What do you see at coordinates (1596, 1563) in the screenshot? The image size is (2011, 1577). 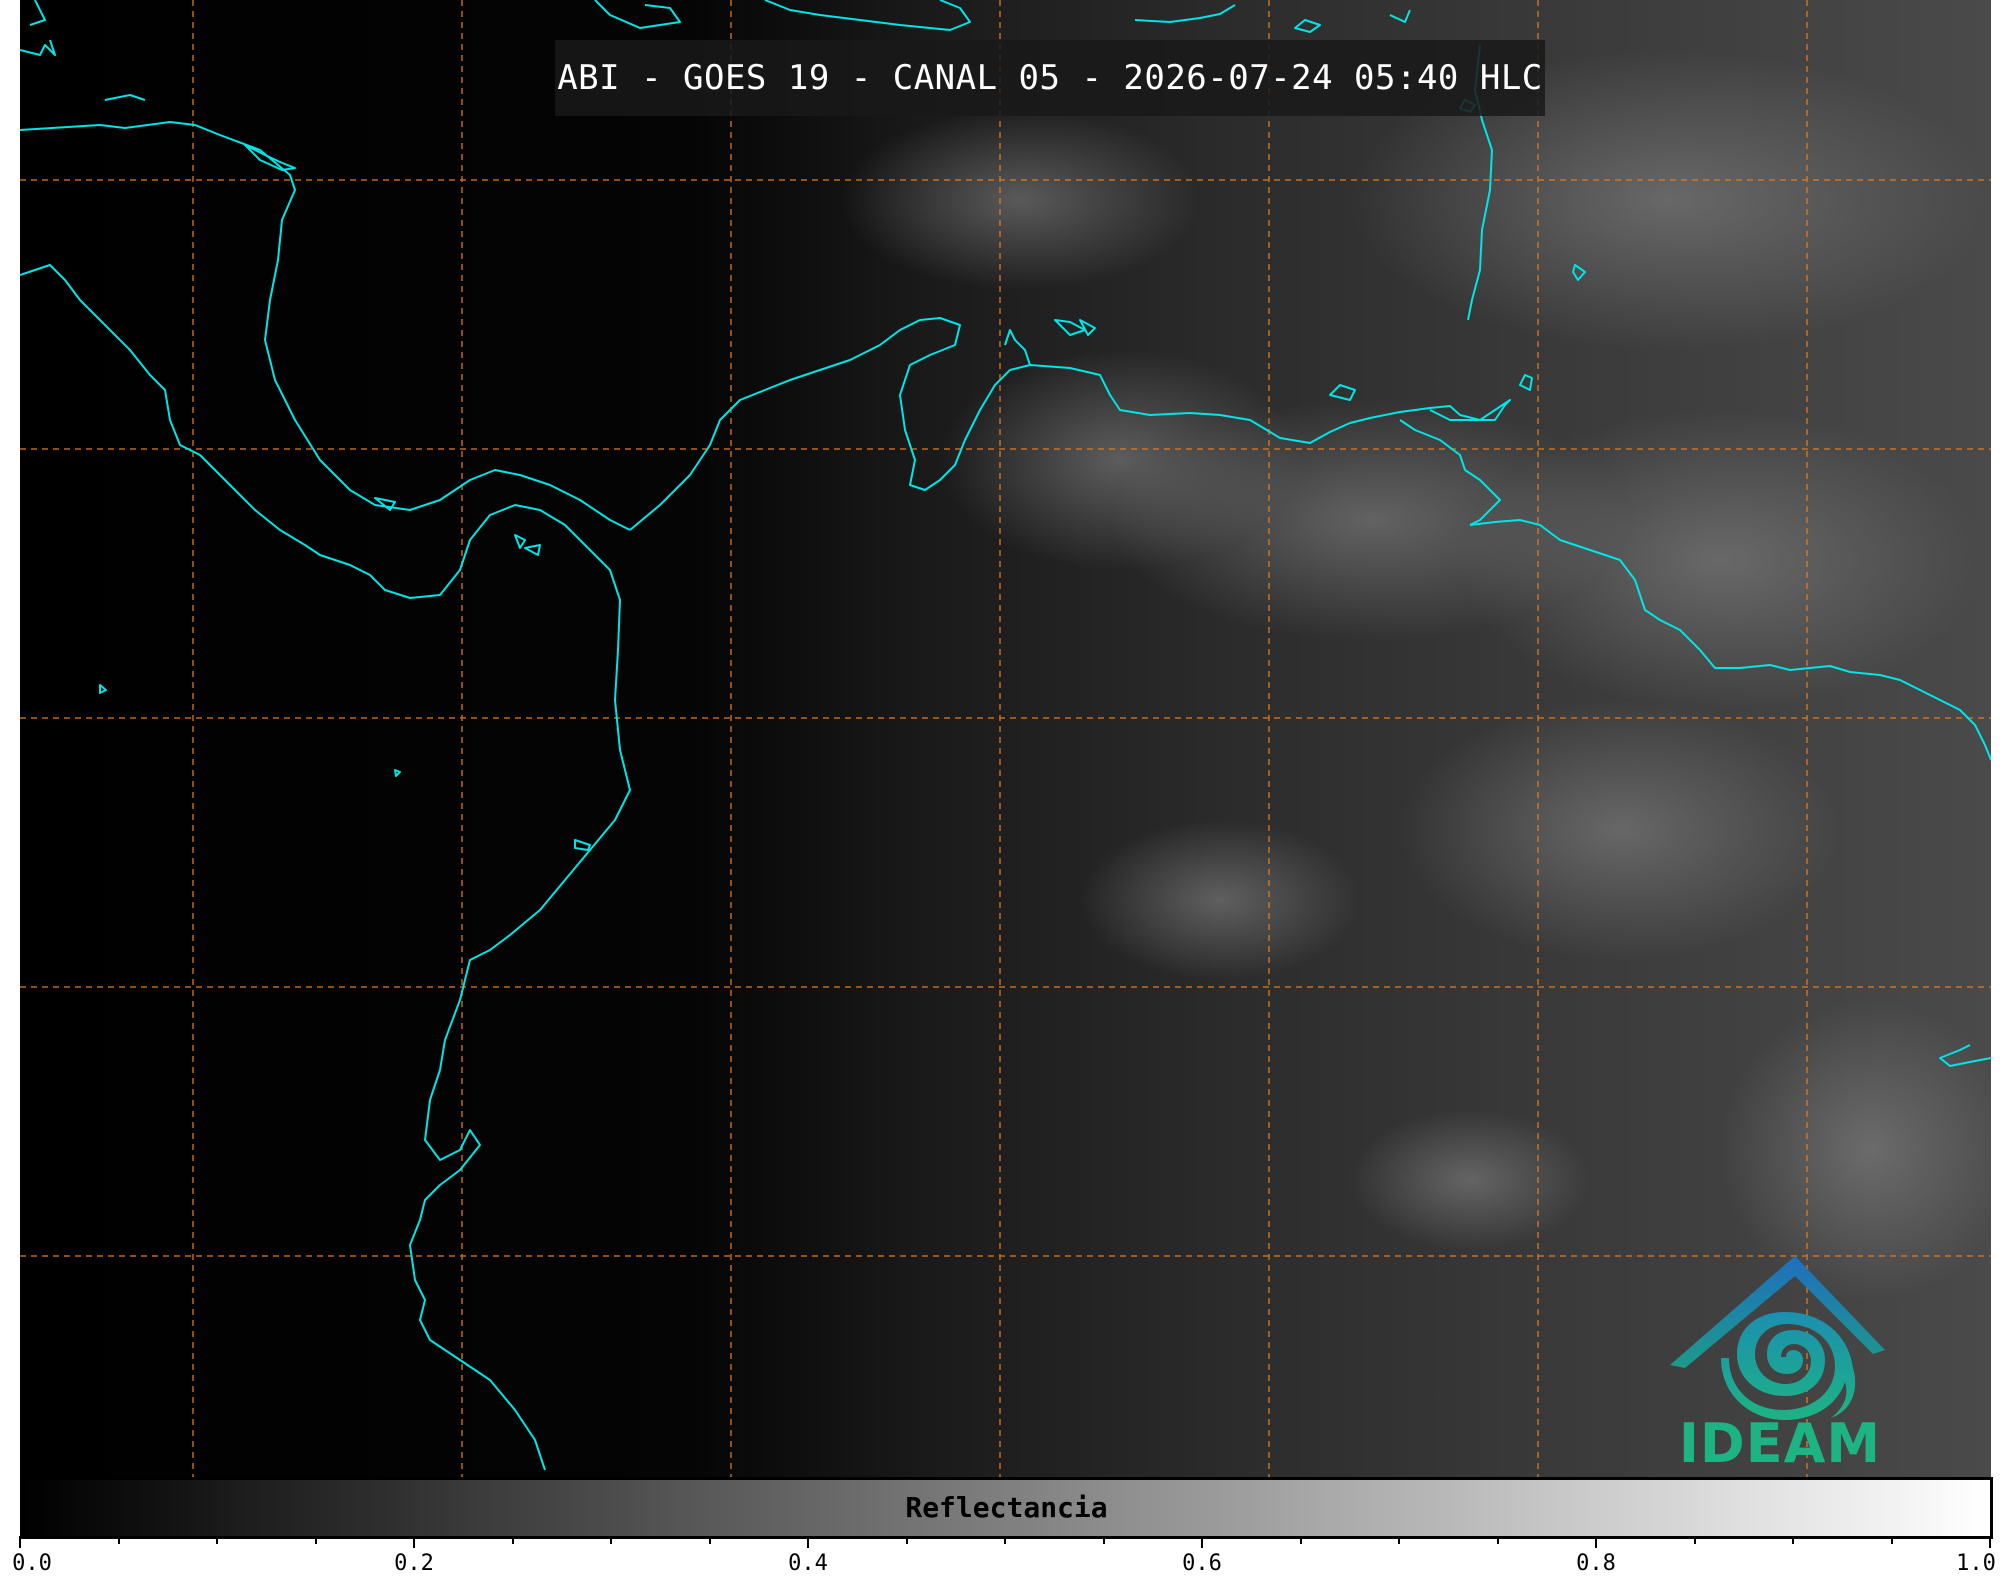 I see `colorbar-tick-label: 0.8` at bounding box center [1596, 1563].